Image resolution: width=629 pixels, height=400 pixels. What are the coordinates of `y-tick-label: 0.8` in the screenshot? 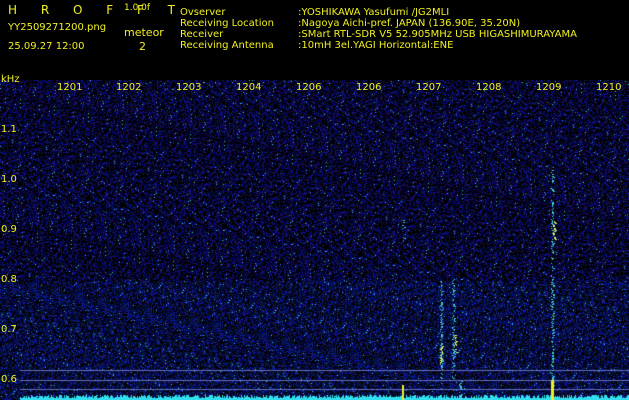 It's located at (9, 279).